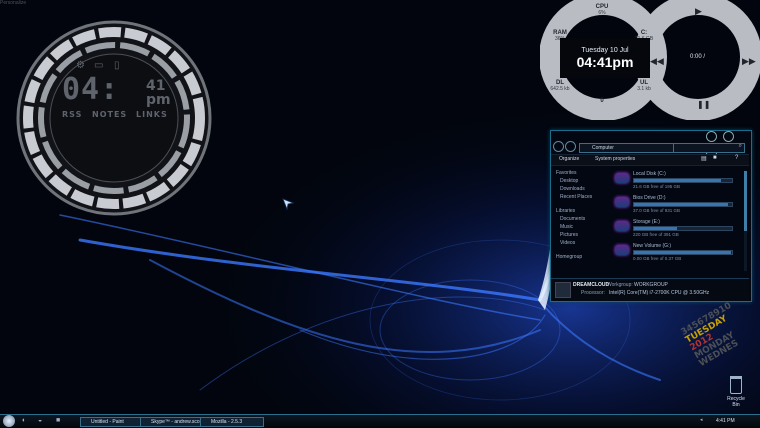  I want to click on organize-menu: Organize, so click(569, 159).